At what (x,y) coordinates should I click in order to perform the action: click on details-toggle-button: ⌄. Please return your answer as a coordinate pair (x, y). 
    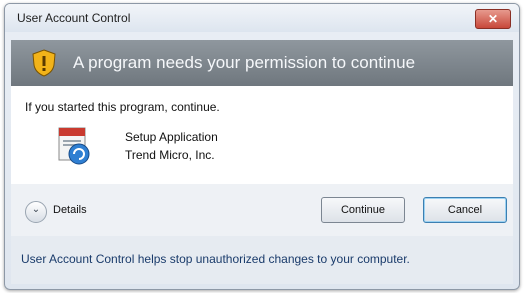
    Looking at the image, I should click on (36, 212).